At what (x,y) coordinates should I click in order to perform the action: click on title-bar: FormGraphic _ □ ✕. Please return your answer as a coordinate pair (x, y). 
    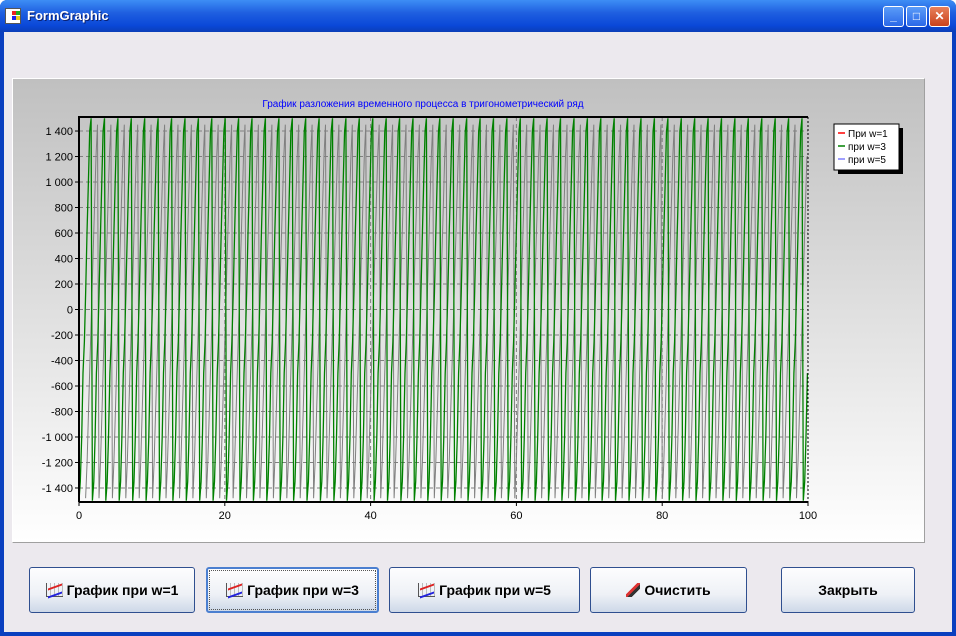
    Looking at the image, I should click on (478, 16).